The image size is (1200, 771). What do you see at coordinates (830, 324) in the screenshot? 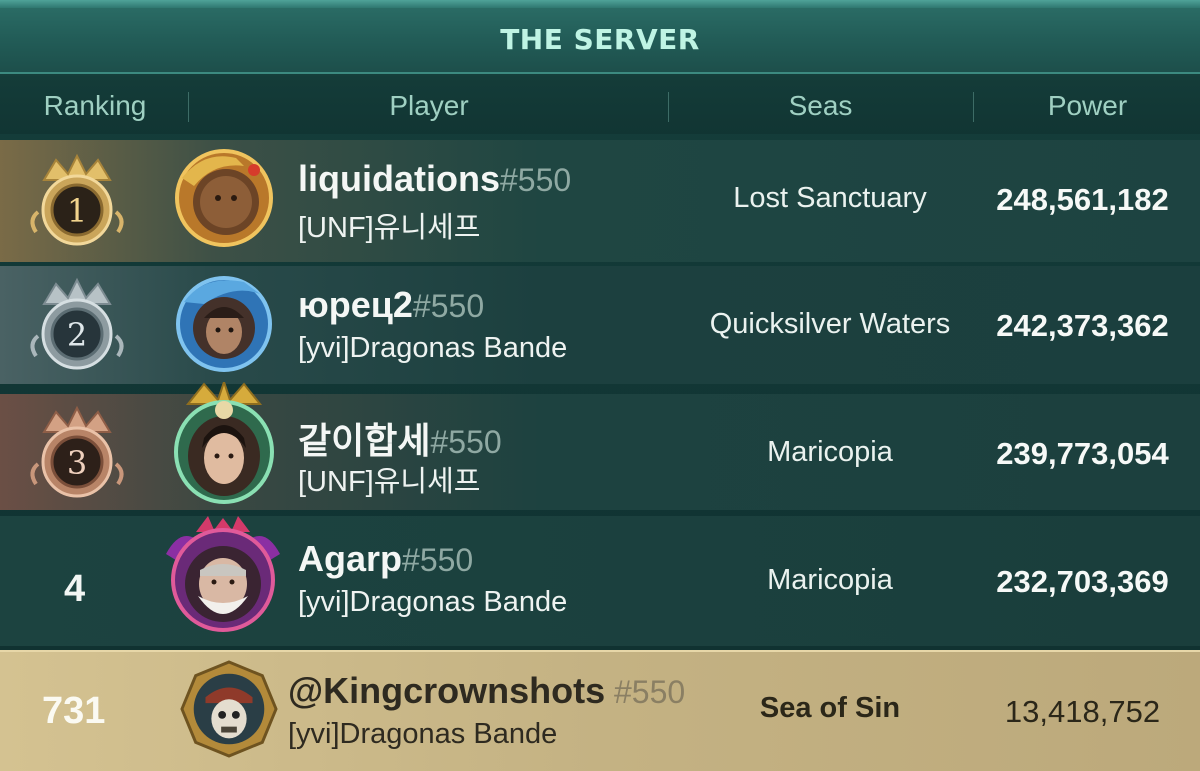
I see `player-seas: Quicksilver Waters` at bounding box center [830, 324].